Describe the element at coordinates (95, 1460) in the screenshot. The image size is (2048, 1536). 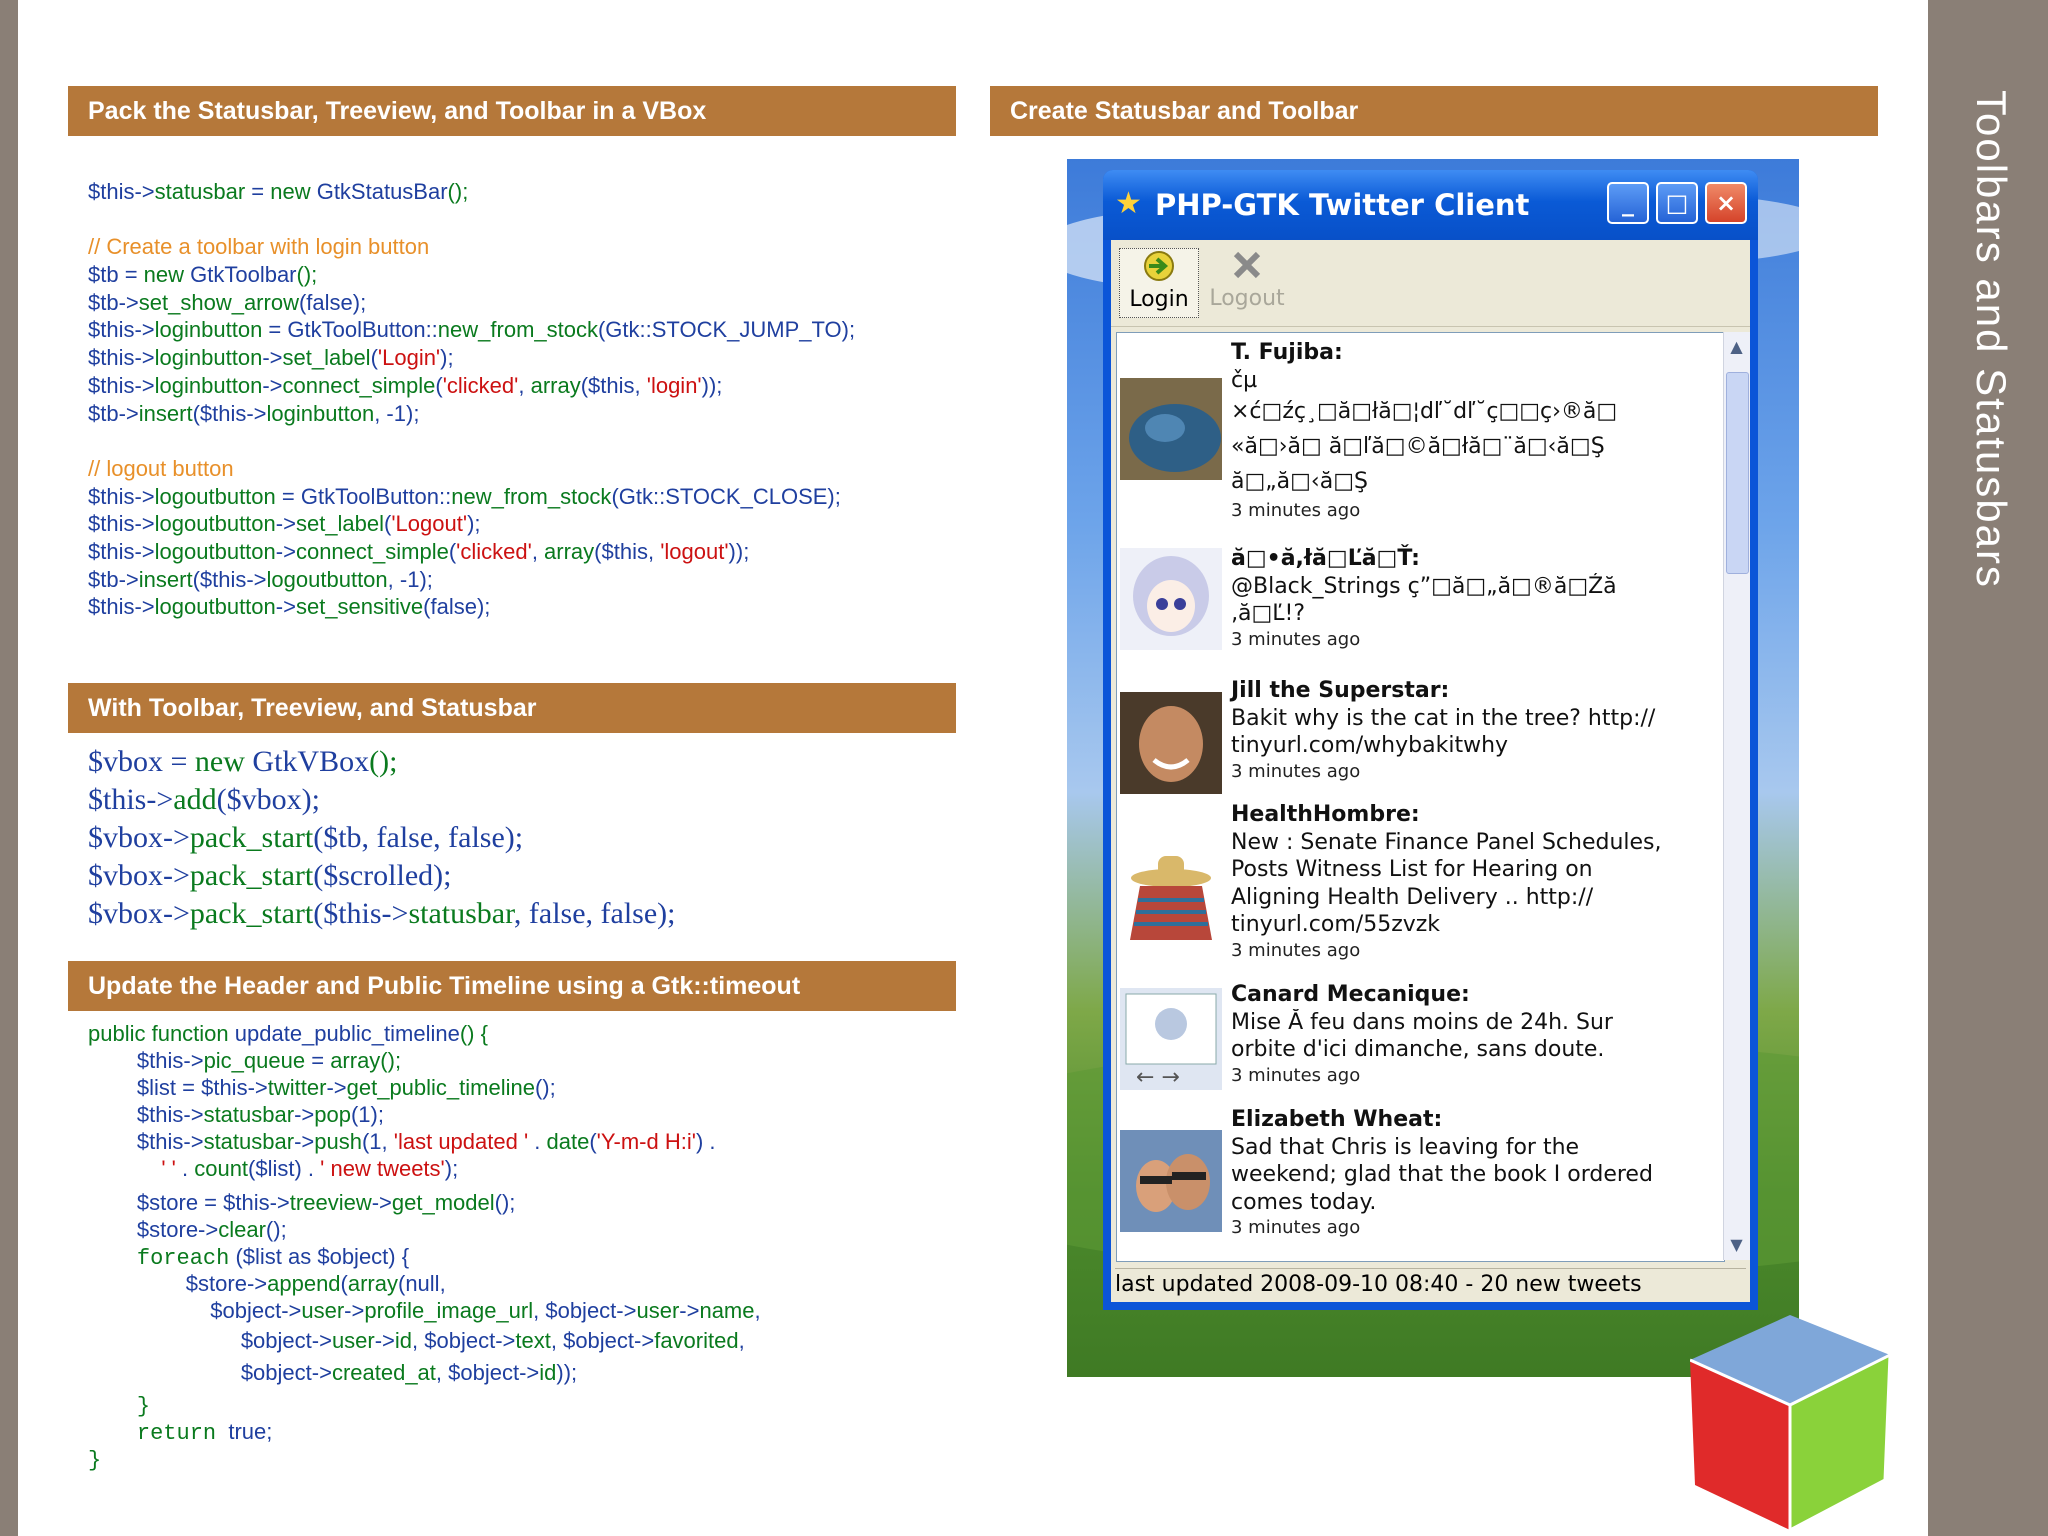
I see `code-token: }` at that location.